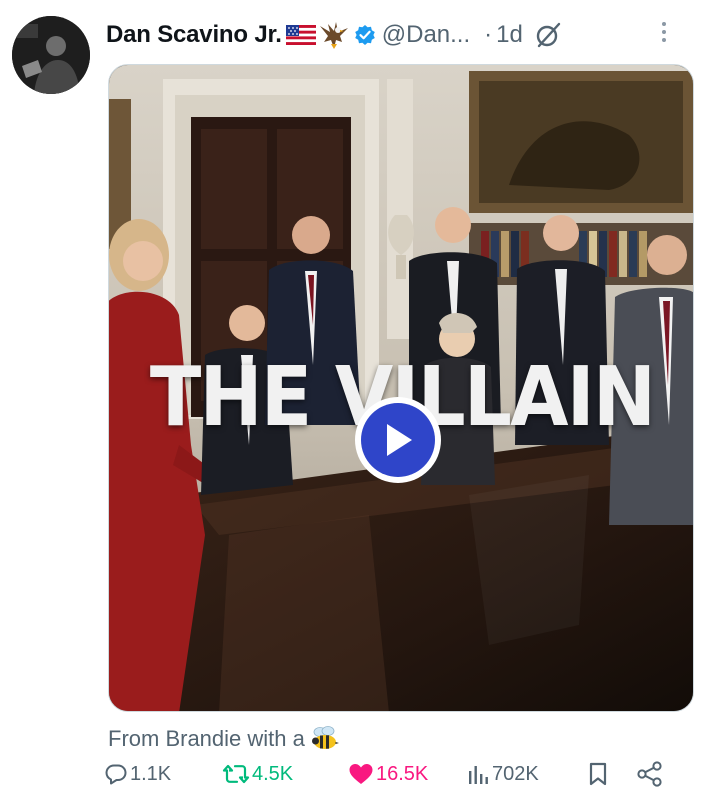 Image resolution: width=718 pixels, height=800 pixels. What do you see at coordinates (361, 774) in the screenshot?
I see `like-icon` at bounding box center [361, 774].